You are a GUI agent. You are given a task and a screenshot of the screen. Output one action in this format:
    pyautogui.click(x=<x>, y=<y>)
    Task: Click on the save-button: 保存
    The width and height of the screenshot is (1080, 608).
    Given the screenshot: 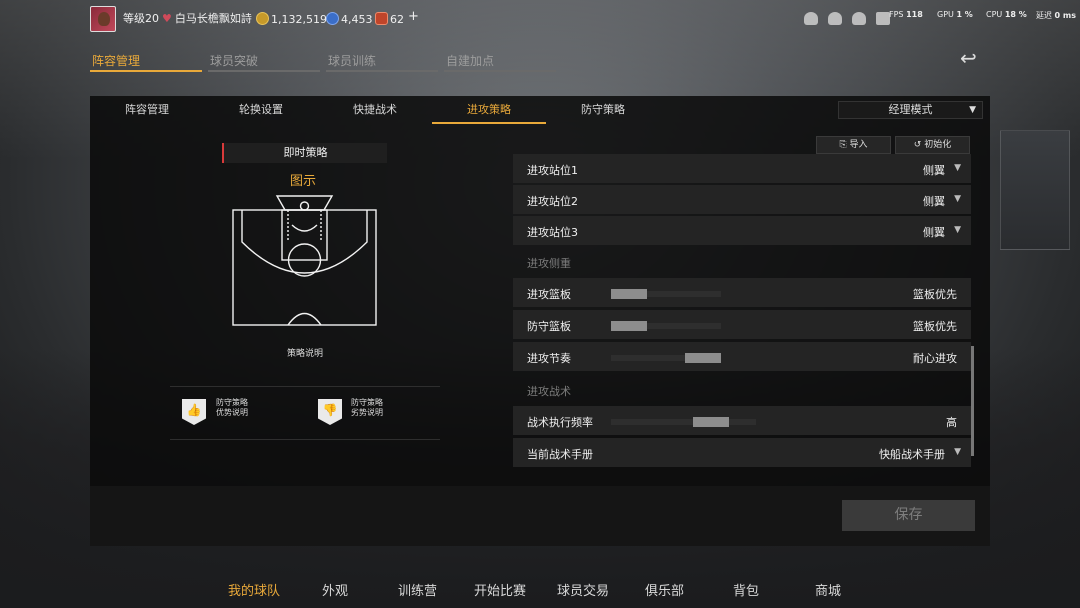 What is the action you would take?
    pyautogui.click(x=908, y=515)
    